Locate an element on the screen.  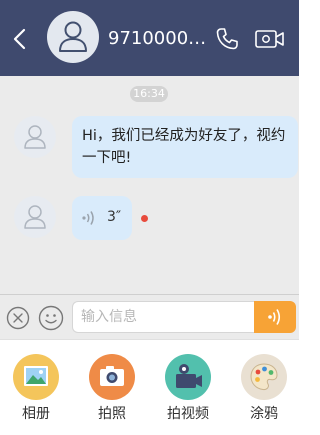
message-timestamp: 16:34 is located at coordinates (149, 94).